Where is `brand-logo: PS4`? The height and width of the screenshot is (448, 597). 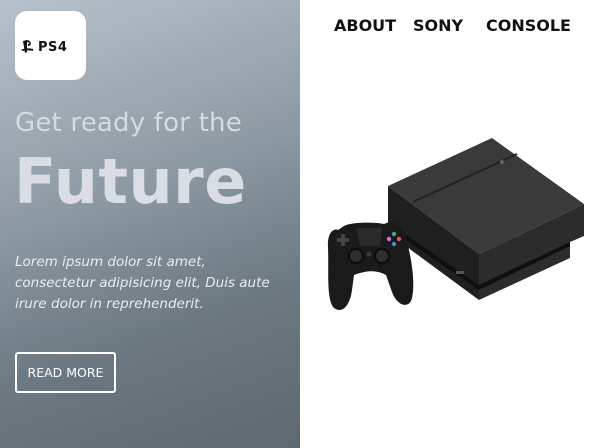
brand-logo: PS4 is located at coordinates (50, 45).